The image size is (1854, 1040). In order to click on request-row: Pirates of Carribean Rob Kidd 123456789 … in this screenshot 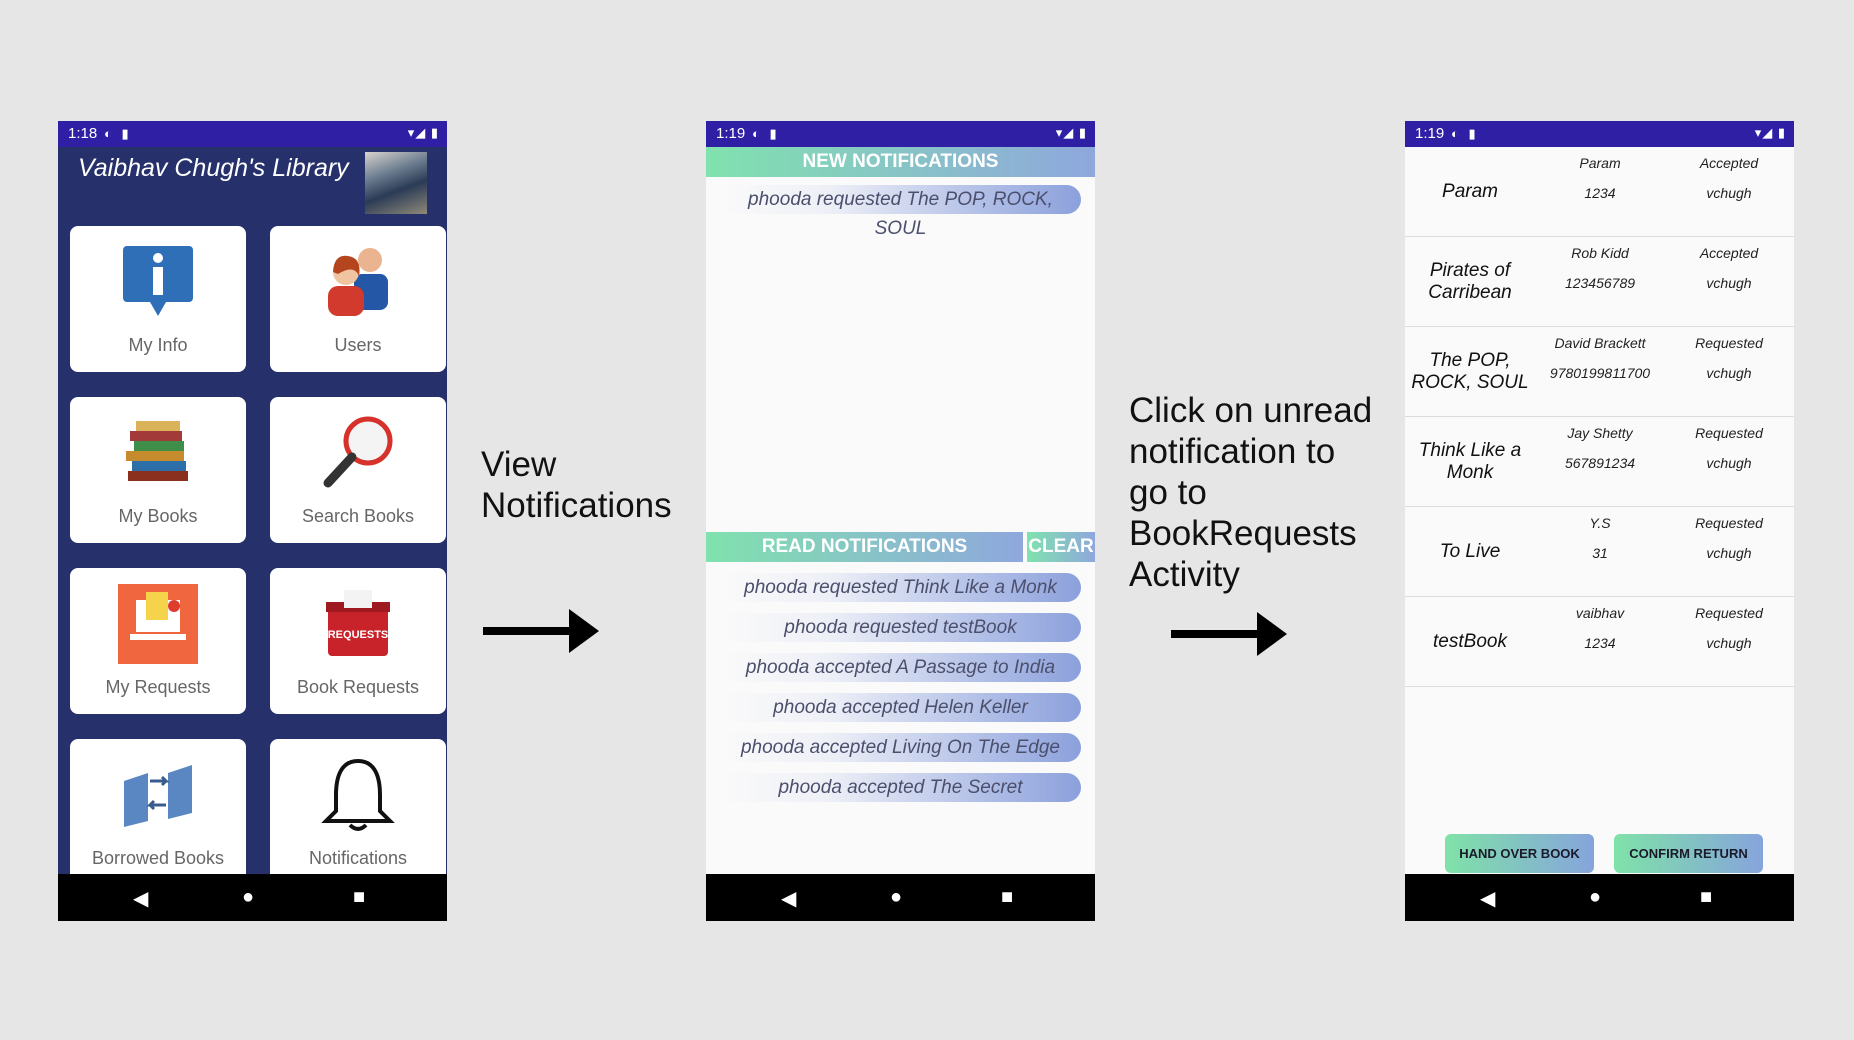, I will do `click(1599, 282)`.